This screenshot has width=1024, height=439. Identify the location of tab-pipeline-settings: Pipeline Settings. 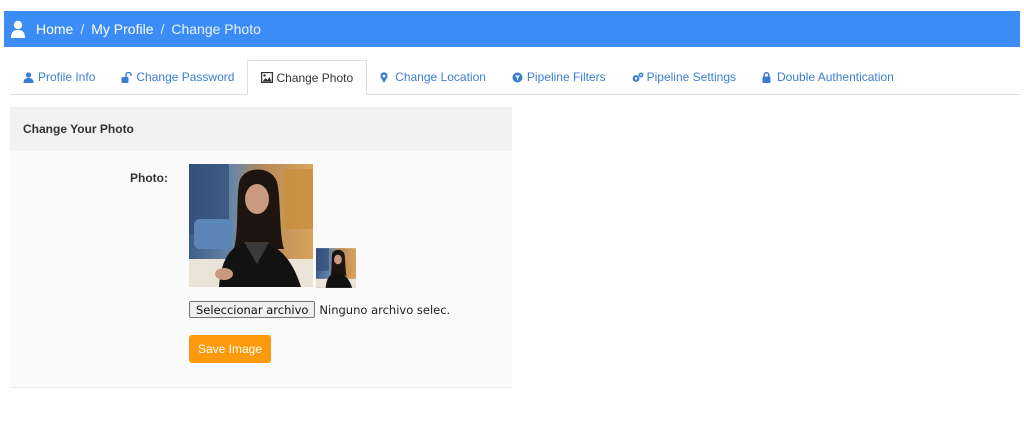
(684, 77).